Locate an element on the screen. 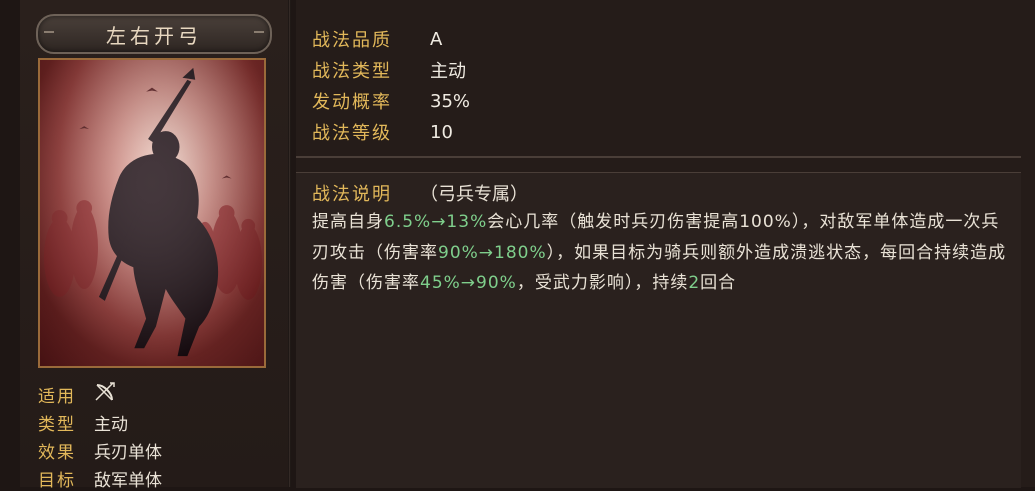 The height and width of the screenshot is (491, 1035). type-row: 战法类型 主动 is located at coordinates (389, 70).